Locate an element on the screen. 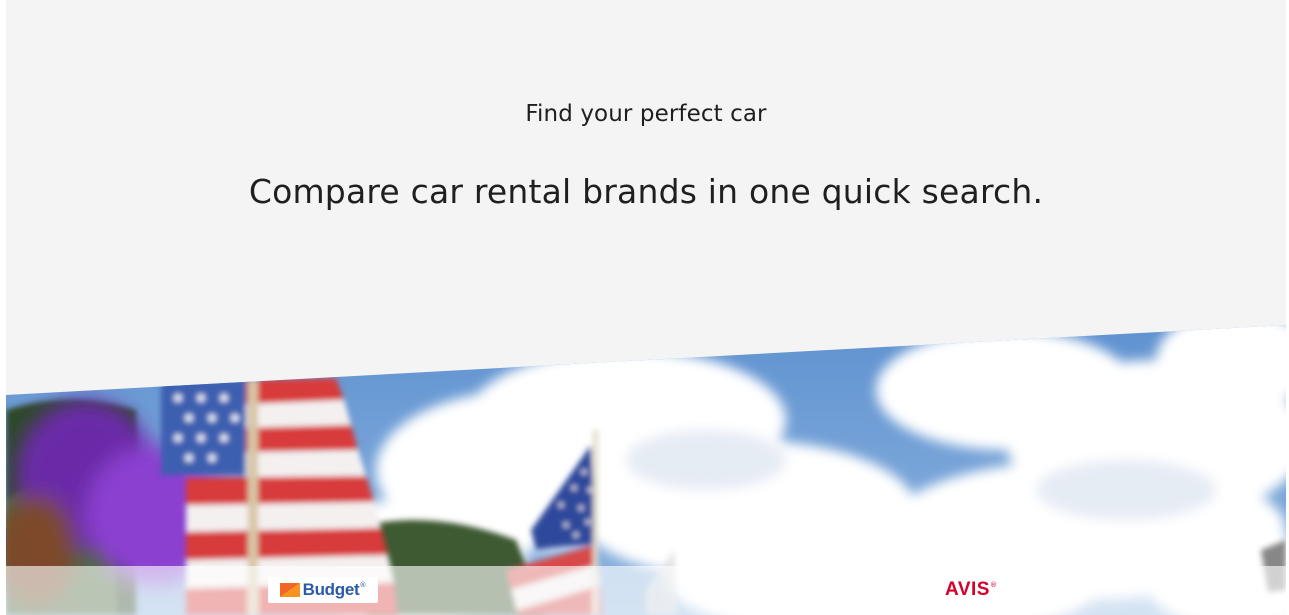 This screenshot has width=1289, height=615. brand-logo-strip: Budget ® AVIS ® is located at coordinates (646, 590).